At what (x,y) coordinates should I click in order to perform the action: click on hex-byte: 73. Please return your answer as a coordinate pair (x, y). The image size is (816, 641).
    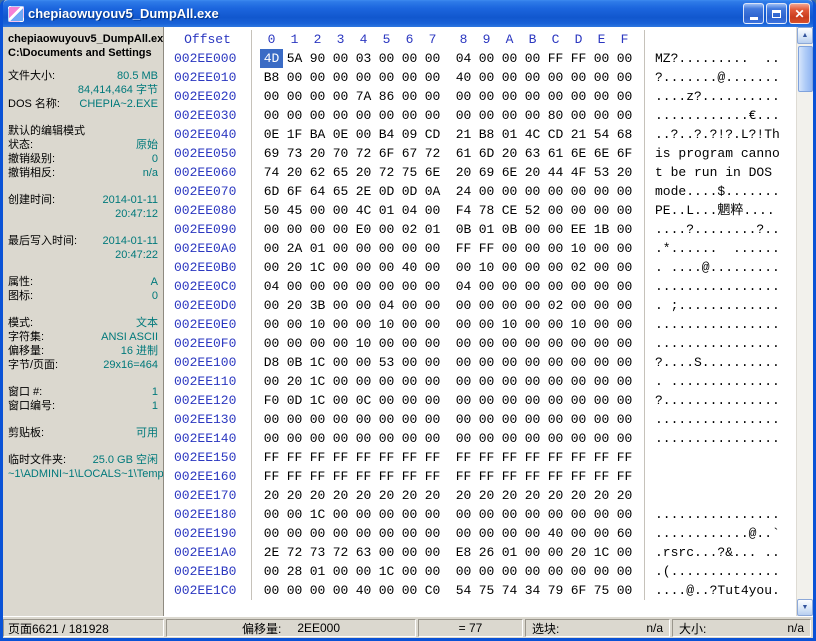
    Looking at the image, I should click on (317, 552).